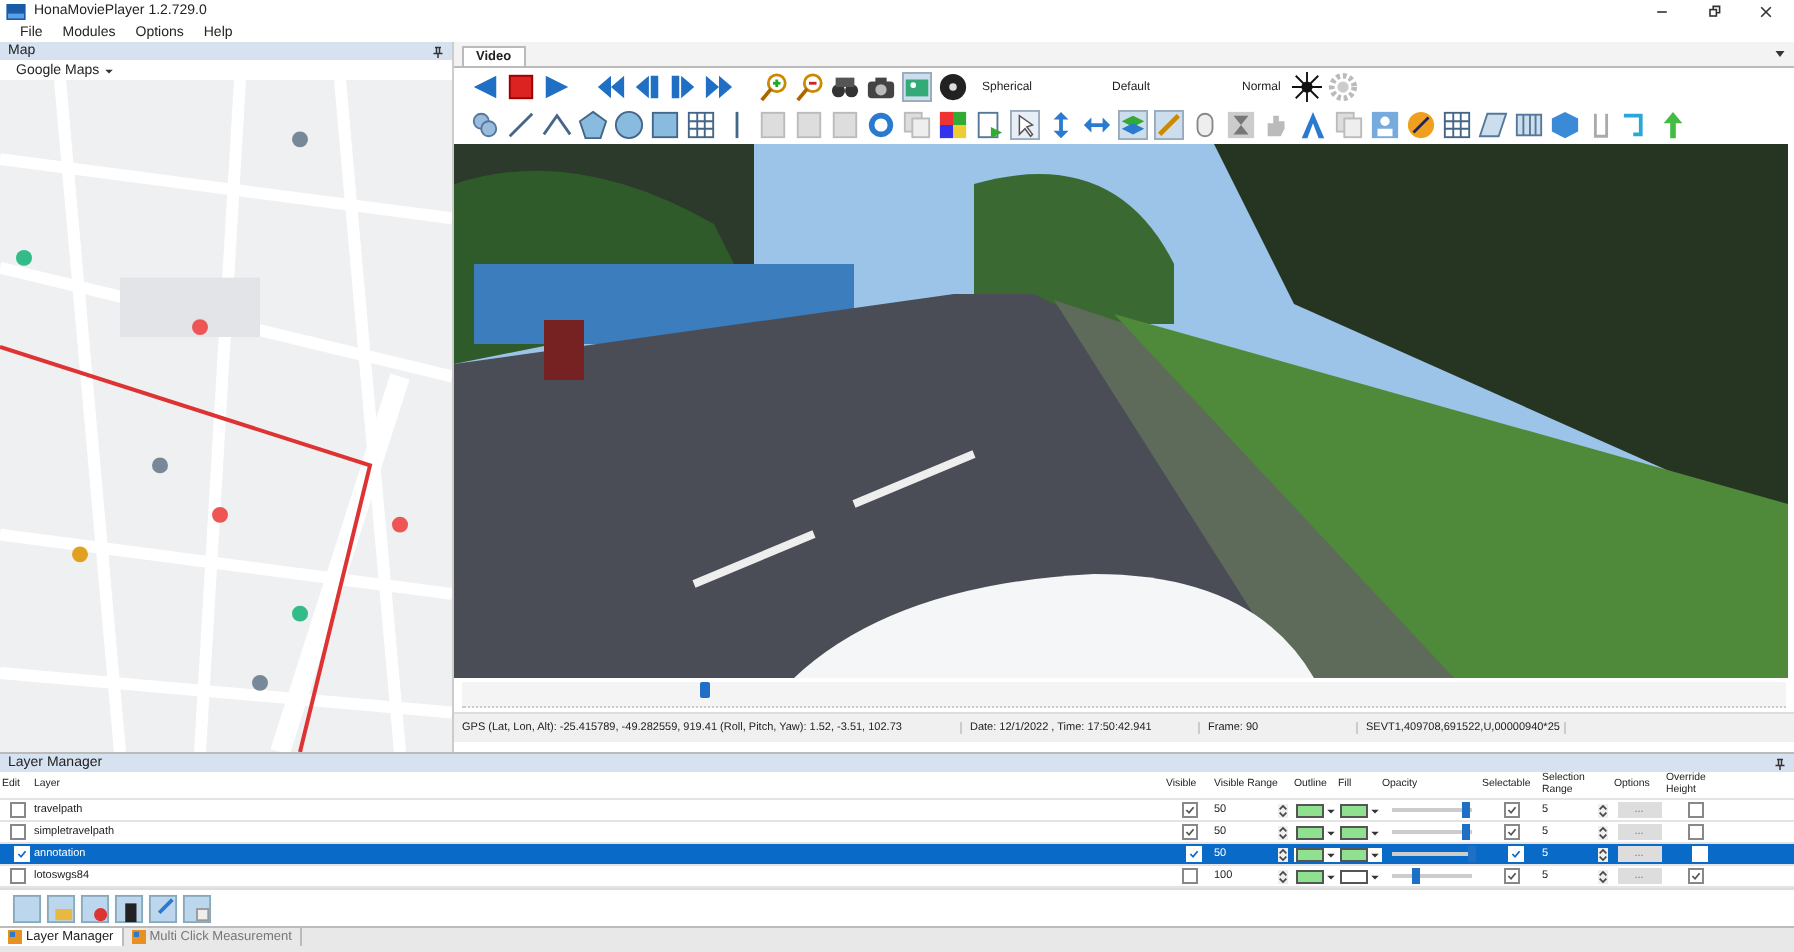 The image size is (1794, 952). What do you see at coordinates (1124, 695) in the screenshot?
I see `timeline-track` at bounding box center [1124, 695].